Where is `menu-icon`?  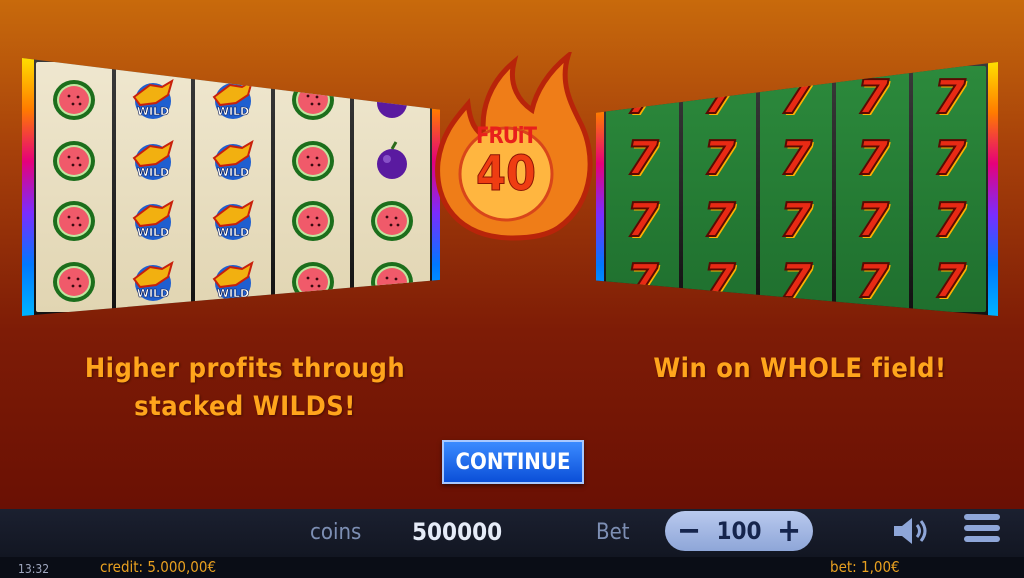
menu-icon is located at coordinates (982, 531).